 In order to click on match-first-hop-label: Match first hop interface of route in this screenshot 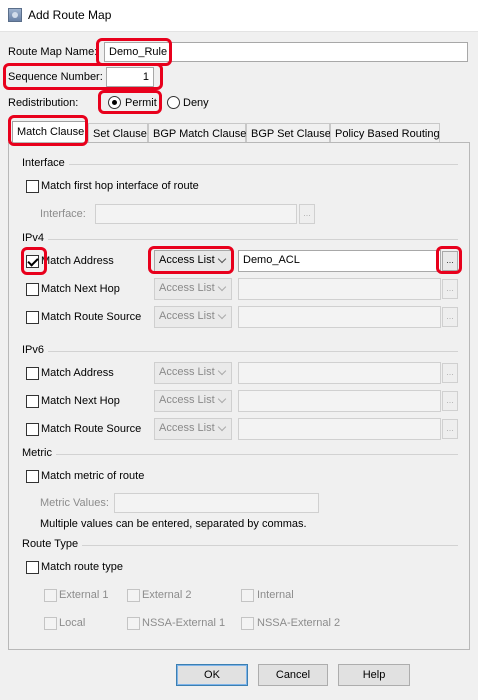, I will do `click(120, 186)`.